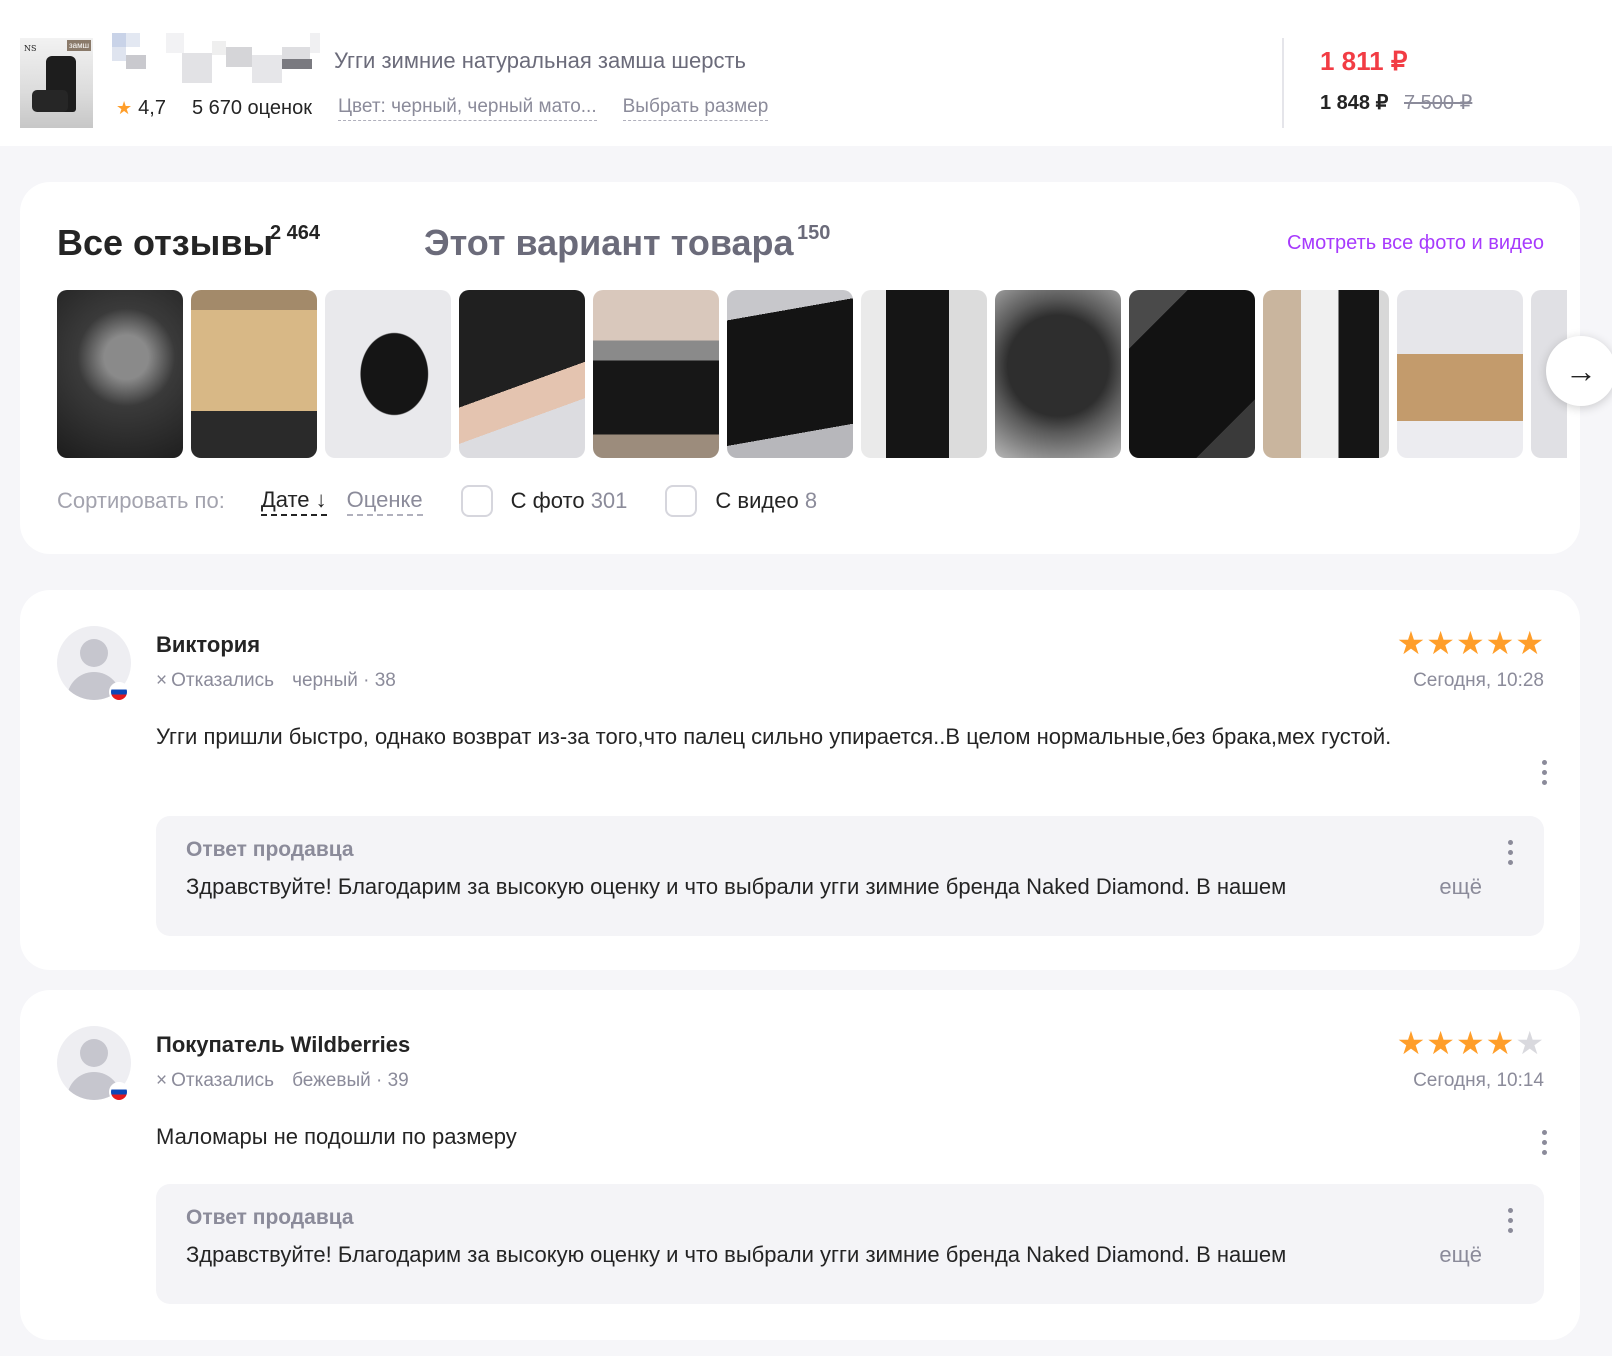  Describe the element at coordinates (276, 681) in the screenshot. I see `review-meta: × Отказались черный · 38` at that location.